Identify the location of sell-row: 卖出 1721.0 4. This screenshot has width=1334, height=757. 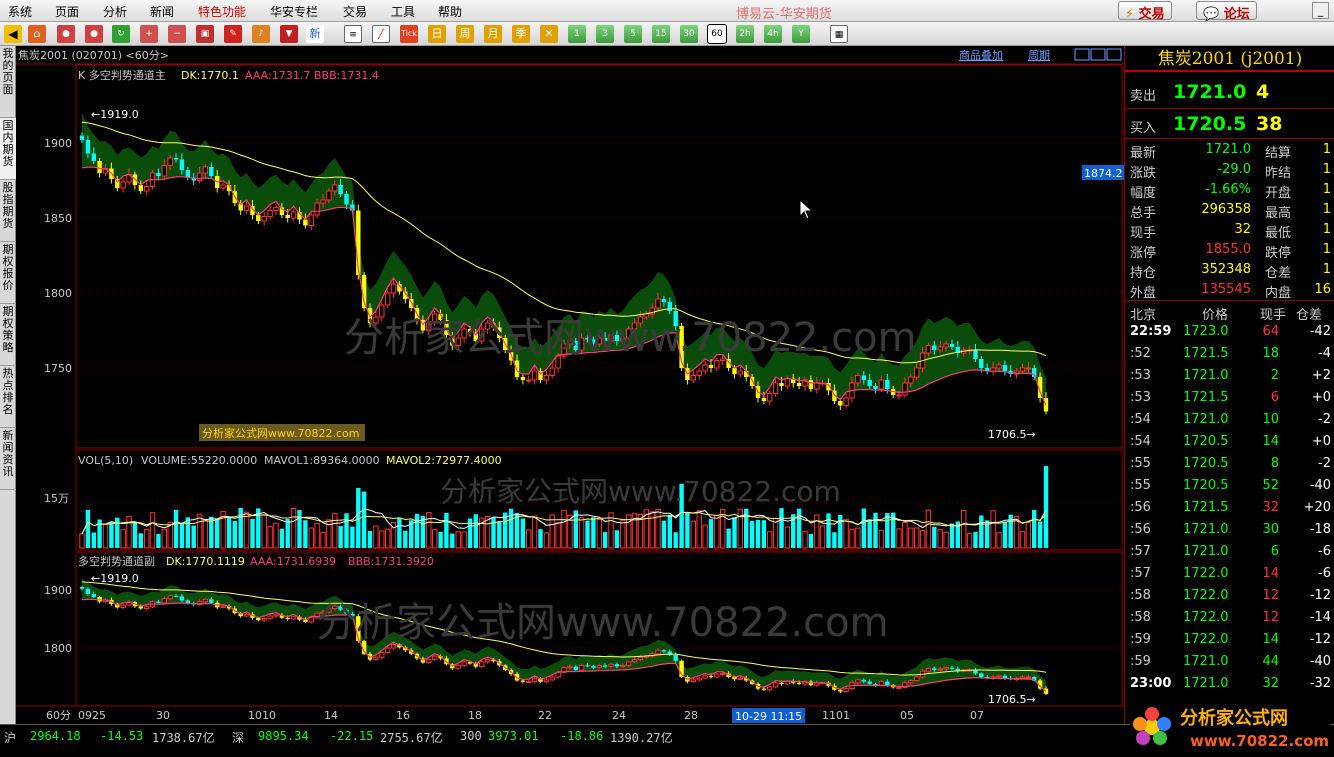
(1229, 93).